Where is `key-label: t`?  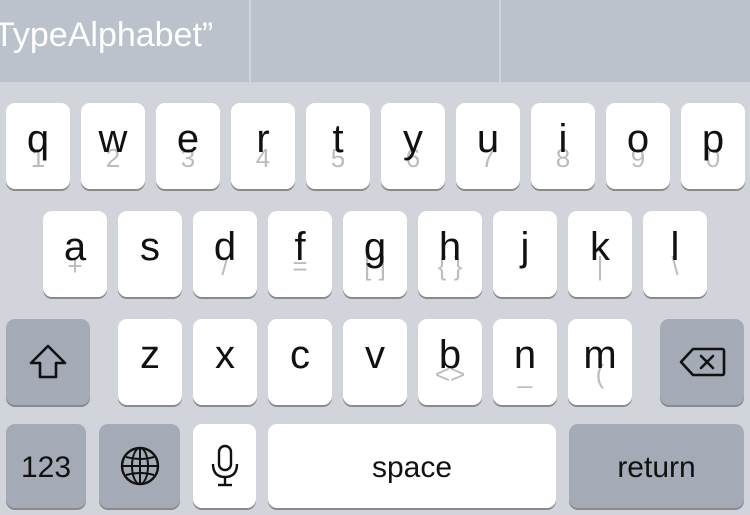
key-label: t is located at coordinates (338, 139).